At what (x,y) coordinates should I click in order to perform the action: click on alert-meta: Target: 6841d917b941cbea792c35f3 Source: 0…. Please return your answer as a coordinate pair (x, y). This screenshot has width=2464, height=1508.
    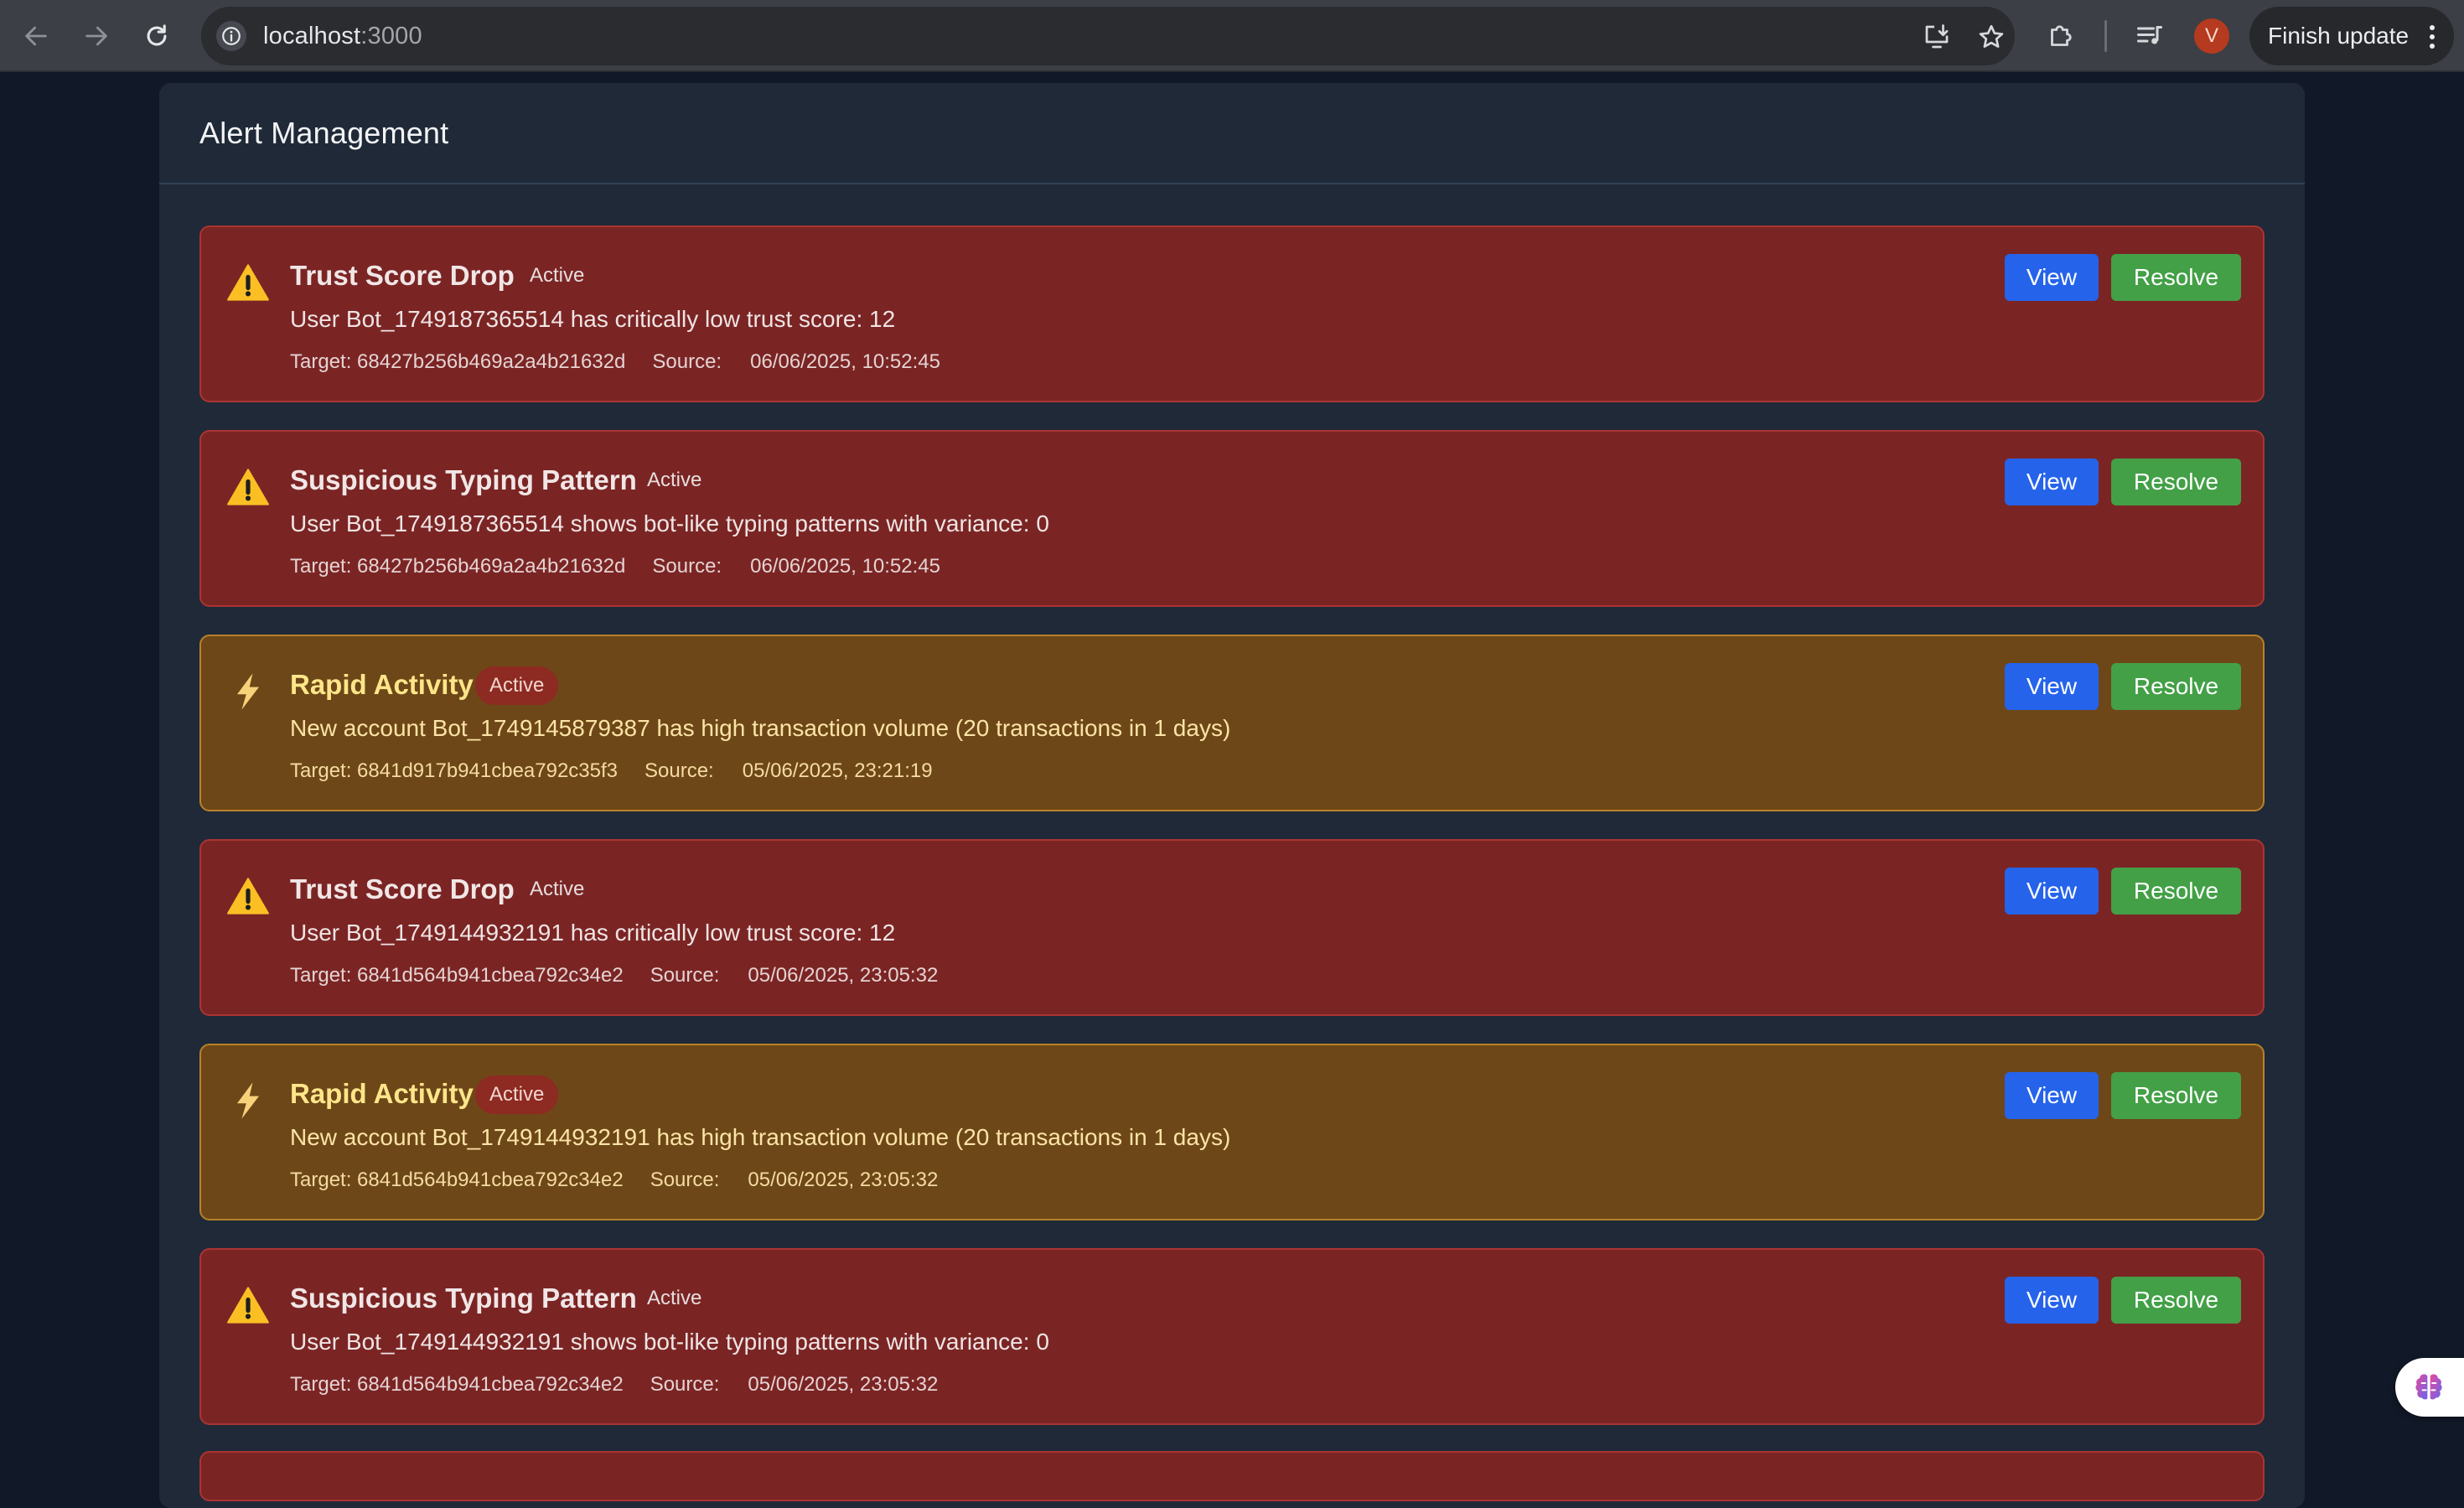
    Looking at the image, I should click on (611, 771).